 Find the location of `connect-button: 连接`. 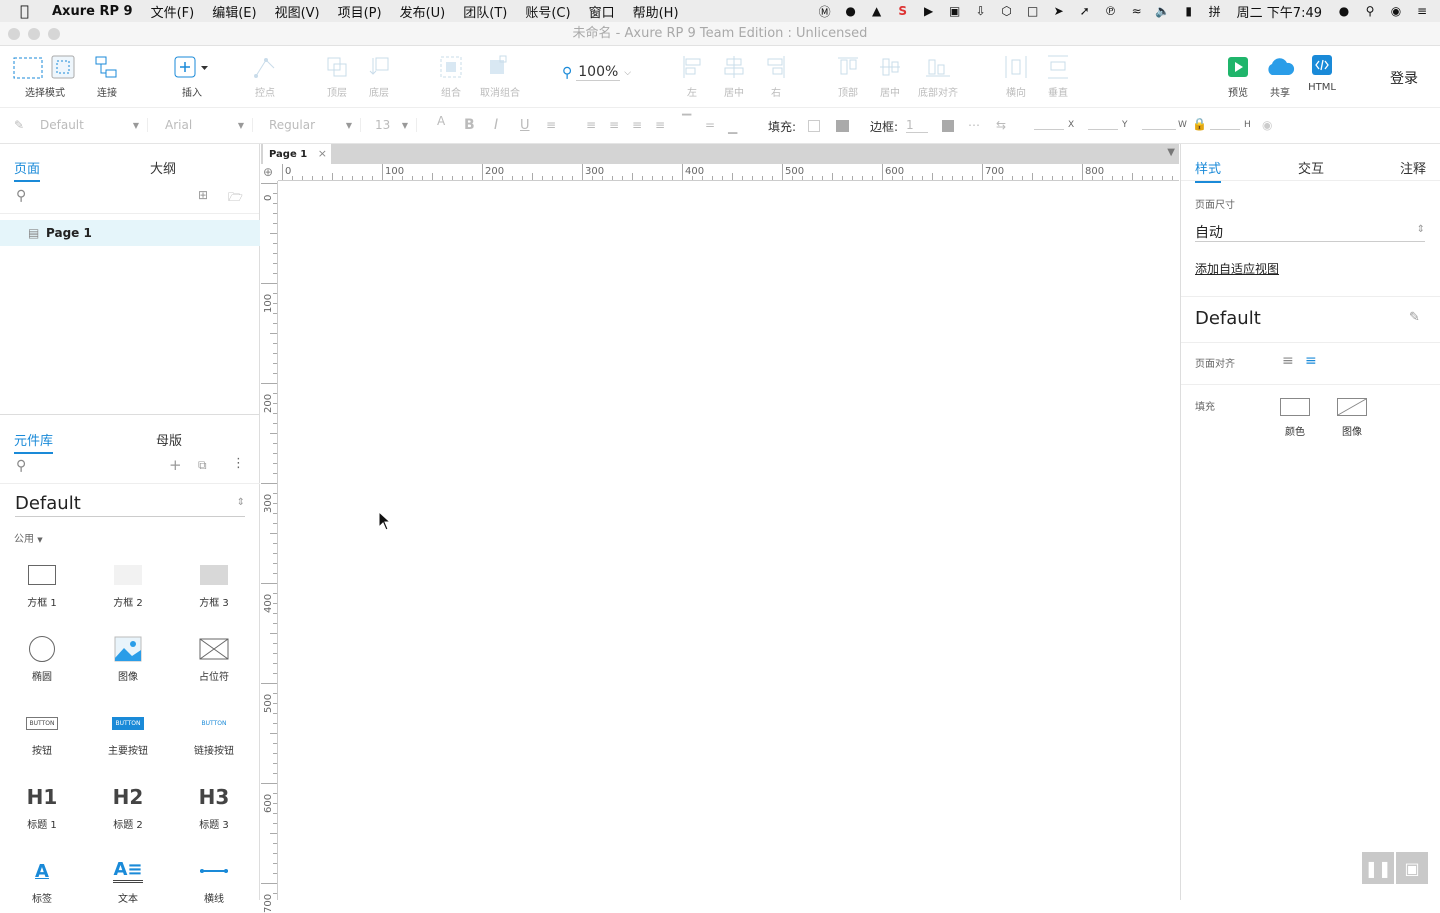

connect-button: 连接 is located at coordinates (107, 76).